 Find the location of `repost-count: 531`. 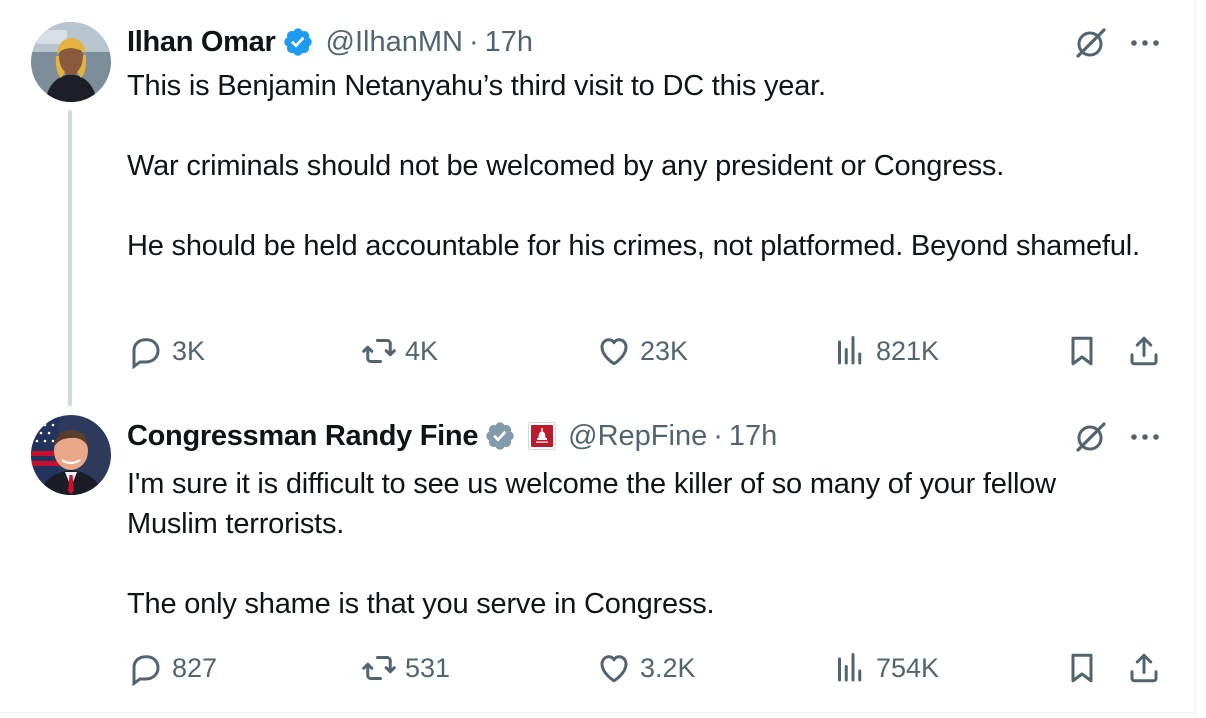

repost-count: 531 is located at coordinates (428, 667).